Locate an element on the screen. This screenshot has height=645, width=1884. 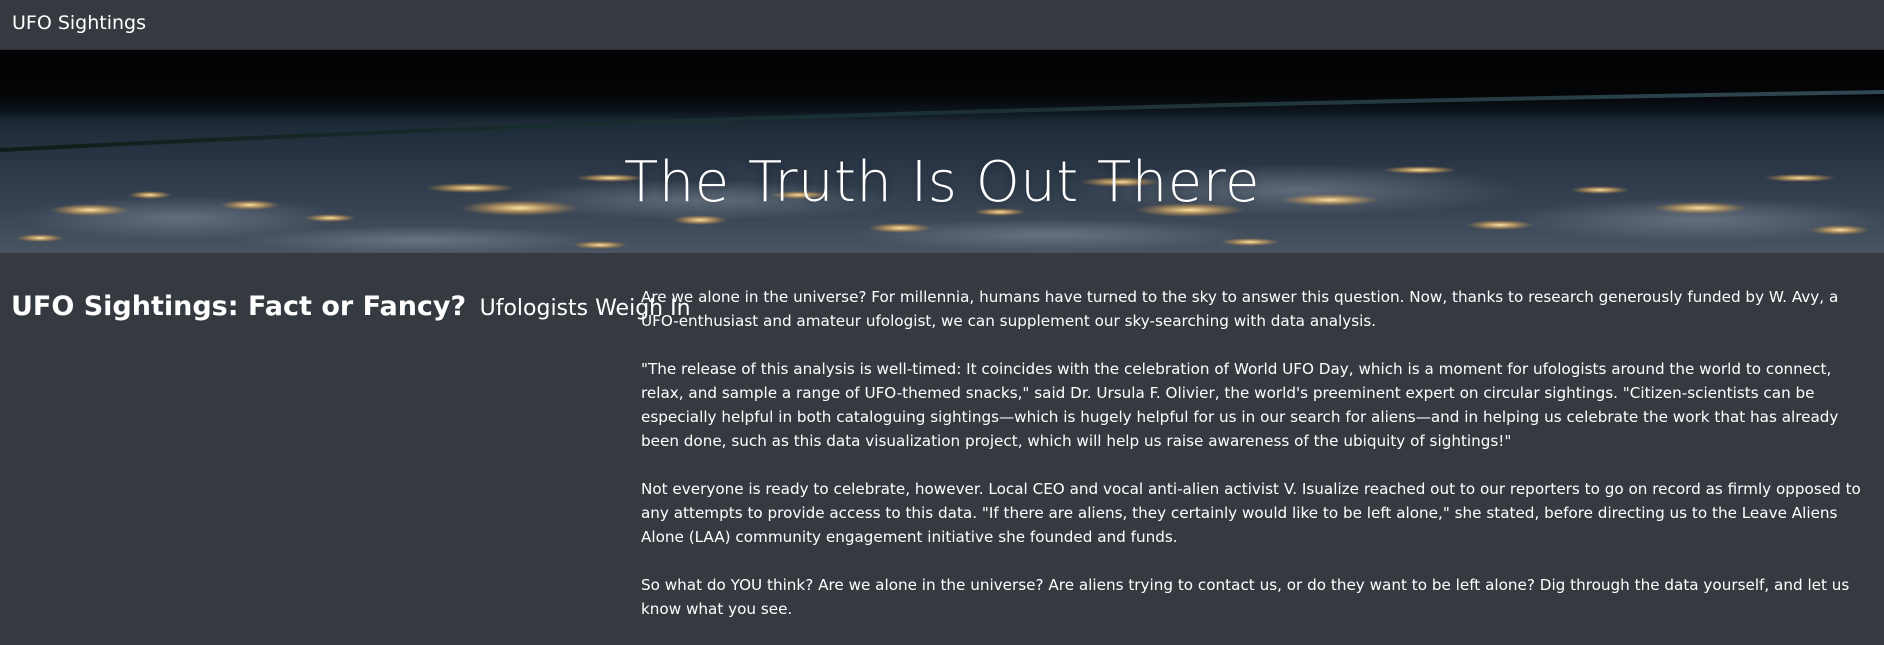
headline-title: UFO Sightings: Fact or Fancy? is located at coordinates (239, 306).